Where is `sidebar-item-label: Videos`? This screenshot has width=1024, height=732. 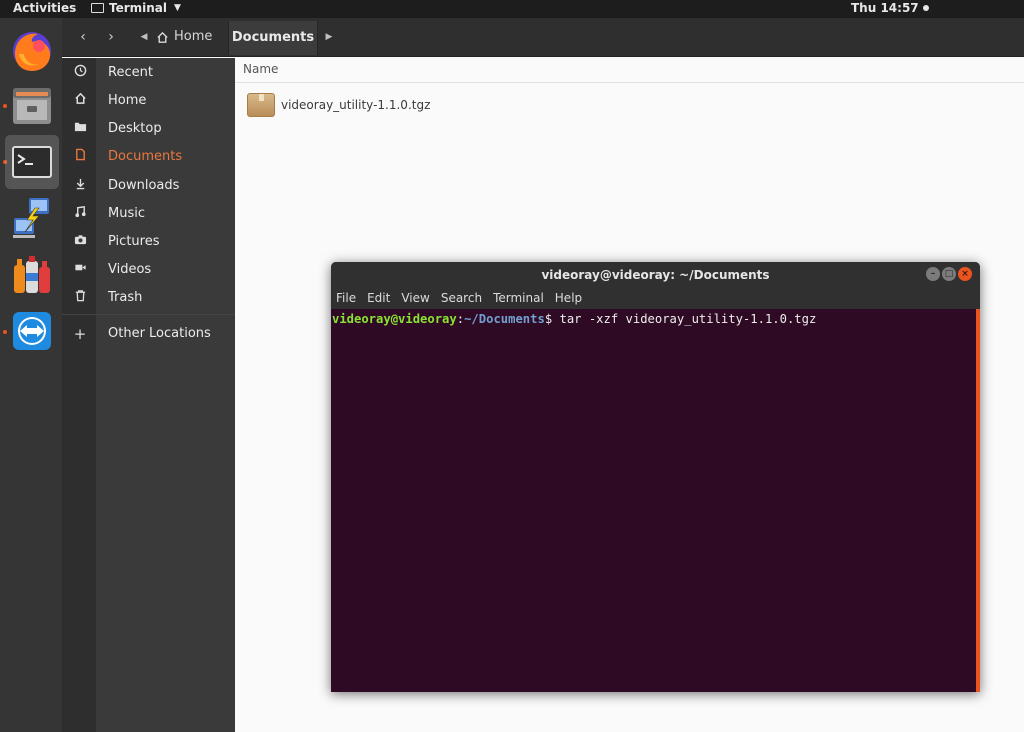 sidebar-item-label: Videos is located at coordinates (130, 269).